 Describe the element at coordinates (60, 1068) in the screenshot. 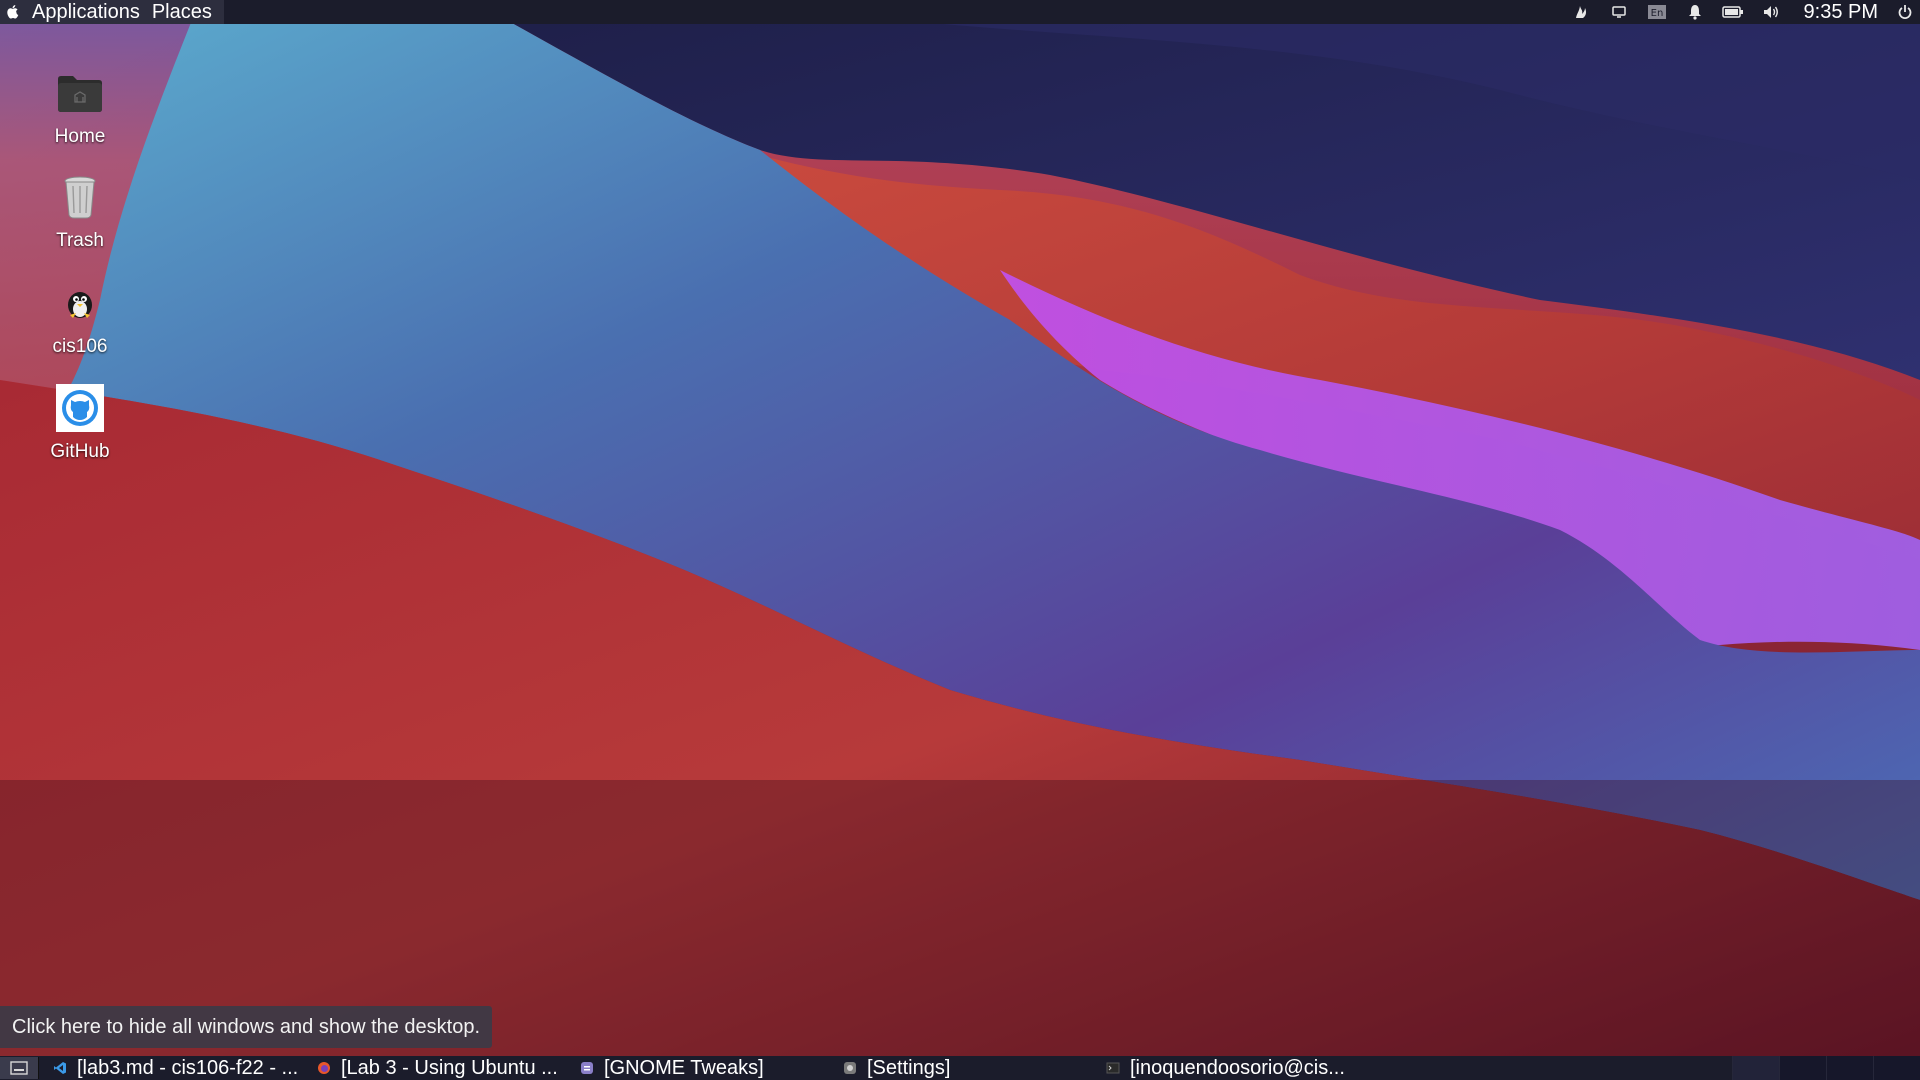

I see `vscode-icon` at that location.